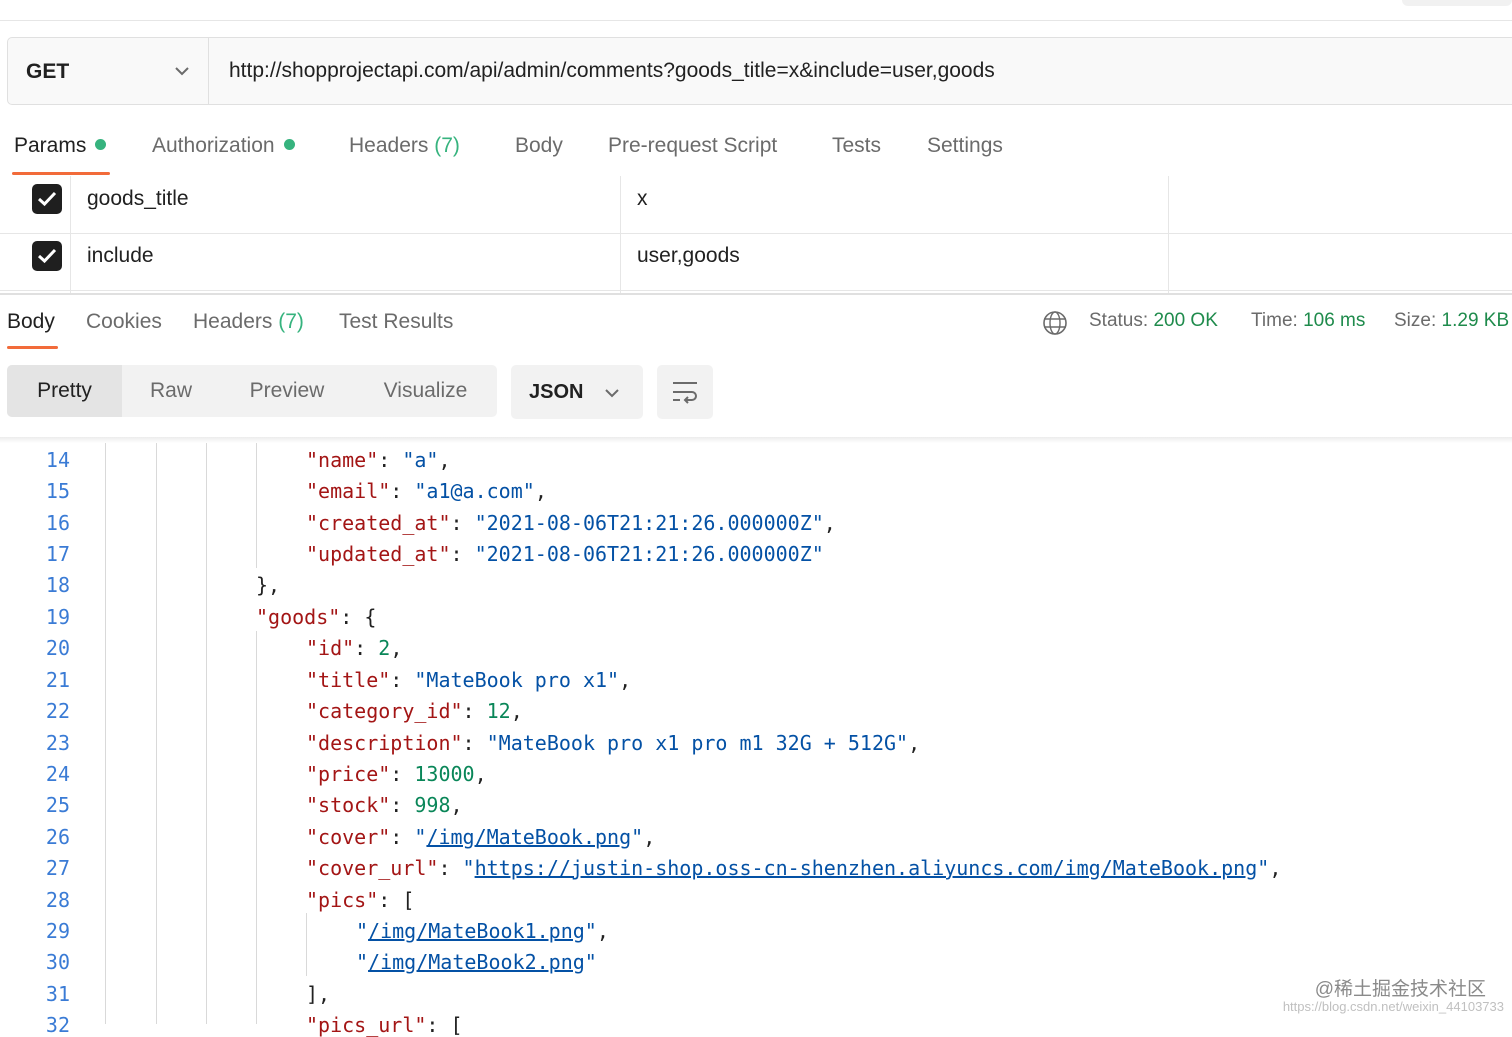 The height and width of the screenshot is (1037, 1512). I want to click on mode-visualize-button: Visualize, so click(425, 391).